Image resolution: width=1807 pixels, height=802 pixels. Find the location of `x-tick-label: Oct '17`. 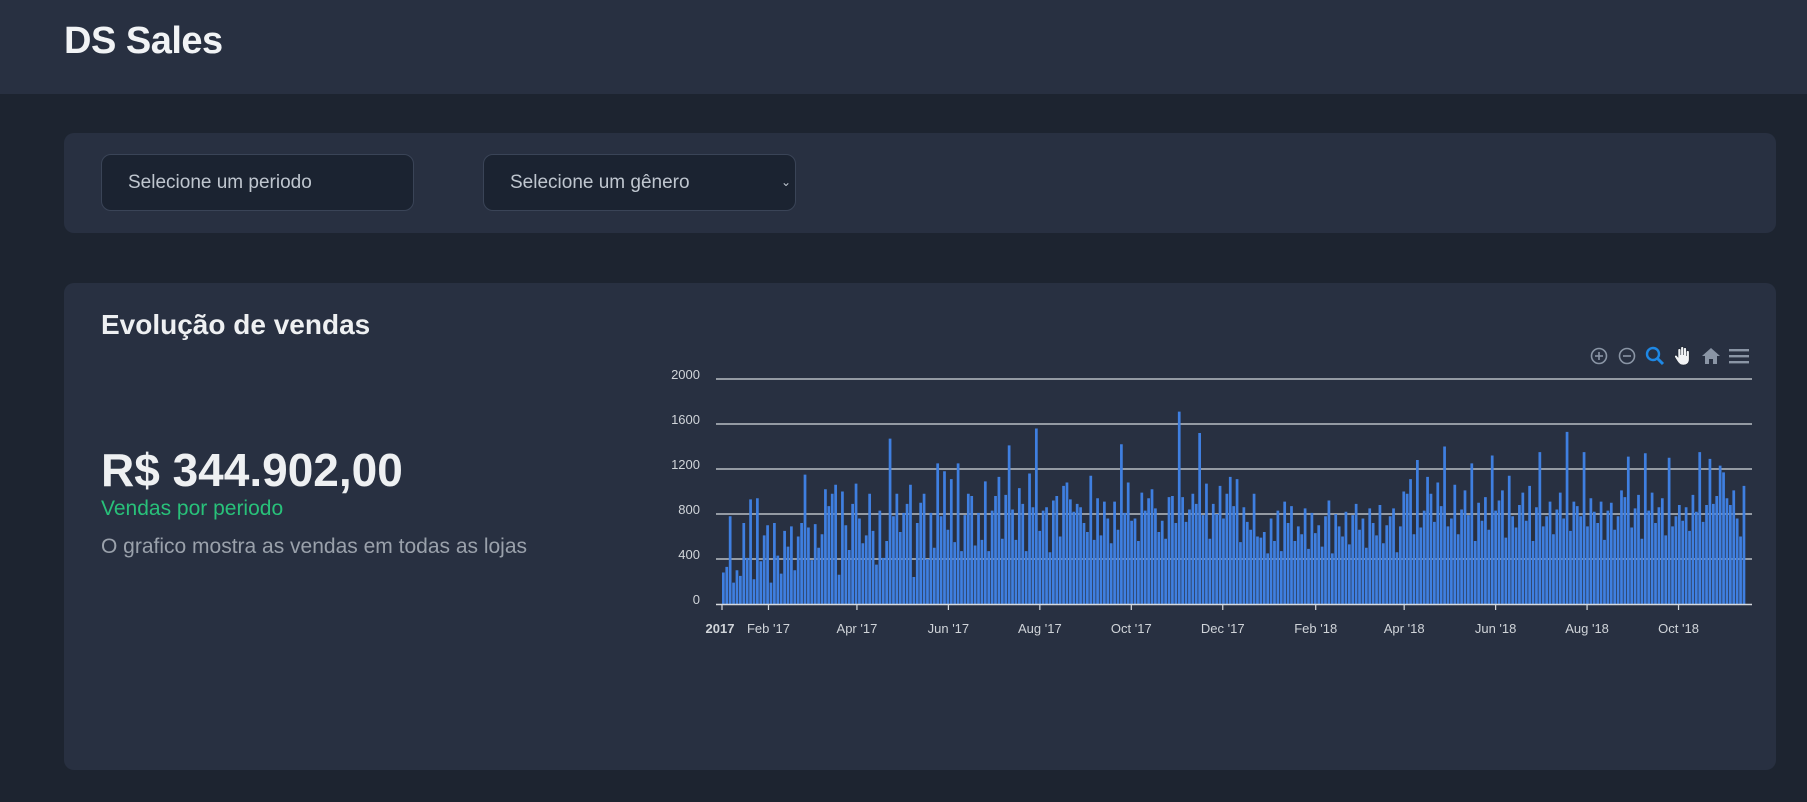

x-tick-label: Oct '17 is located at coordinates (1131, 628).